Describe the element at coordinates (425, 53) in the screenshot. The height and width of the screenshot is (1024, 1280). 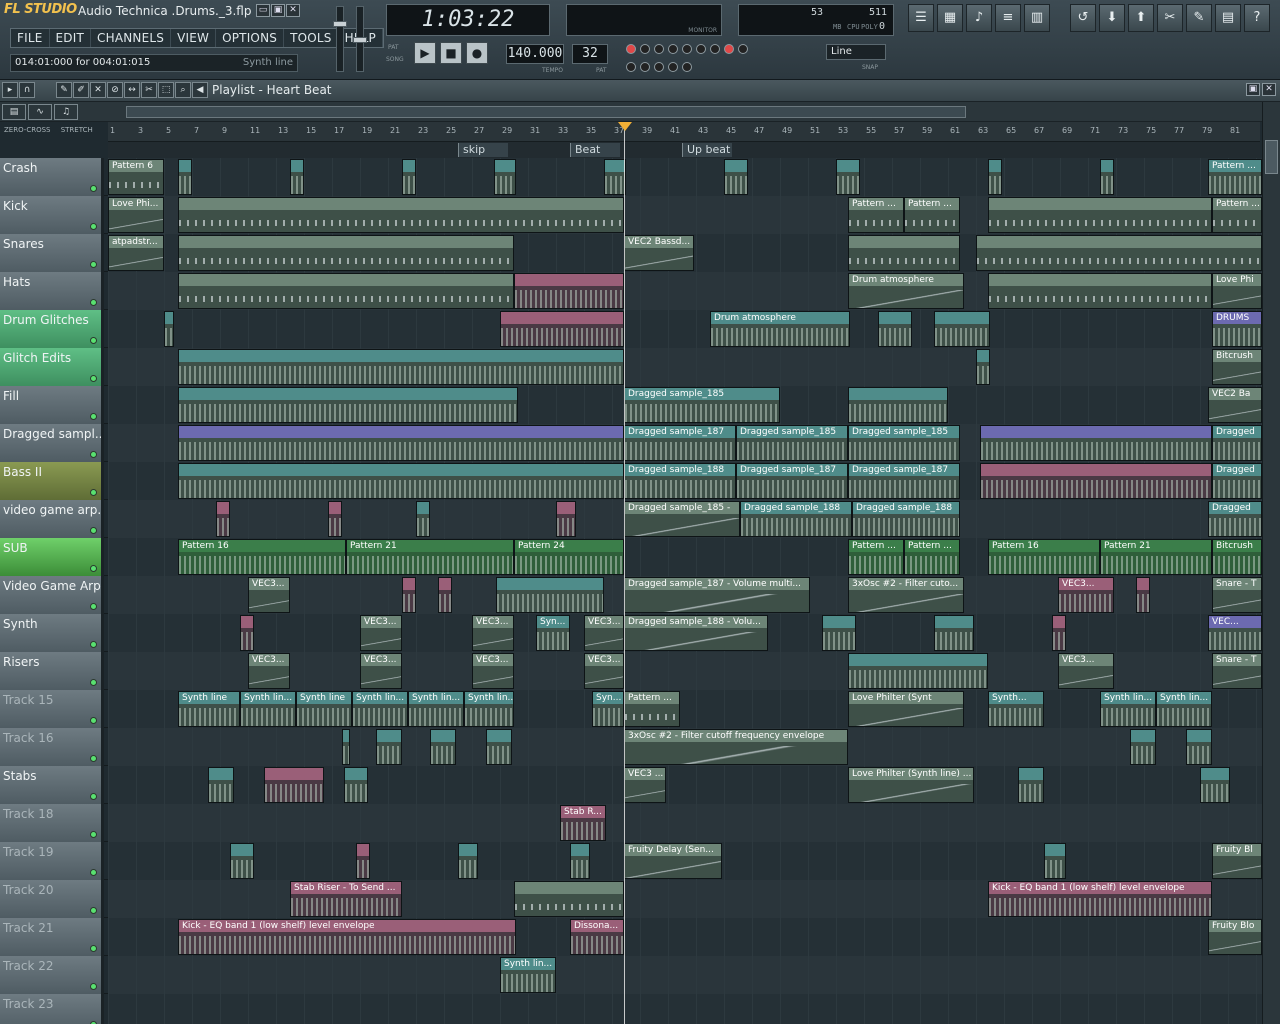
I see `play-button: ▶` at that location.